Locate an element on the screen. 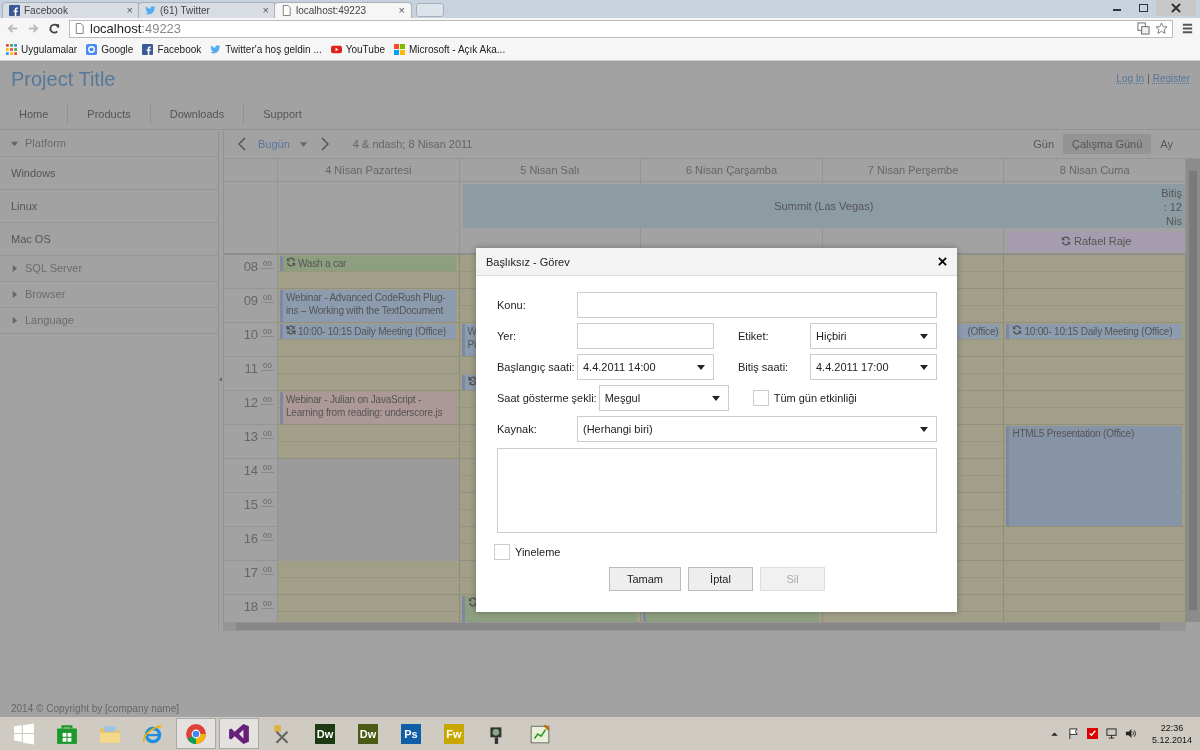 This screenshot has height=750, width=1200. vertical-scrollbar is located at coordinates (1193, 390).